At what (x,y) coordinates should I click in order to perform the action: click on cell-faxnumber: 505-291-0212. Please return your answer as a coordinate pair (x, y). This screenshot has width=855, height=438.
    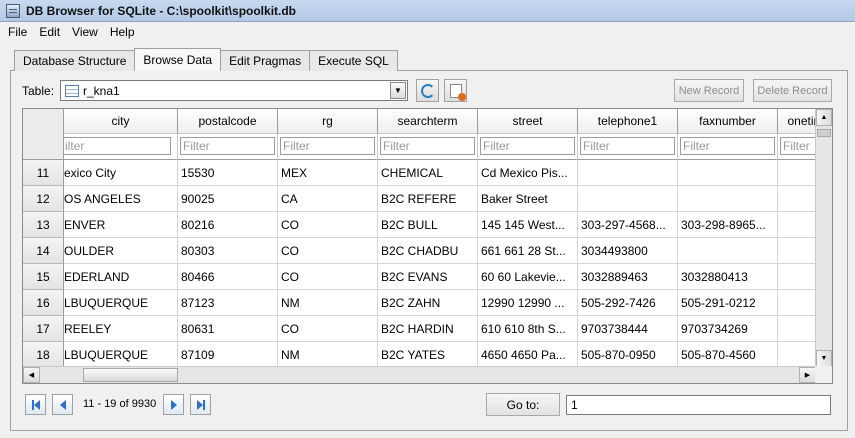
    Looking at the image, I should click on (728, 303).